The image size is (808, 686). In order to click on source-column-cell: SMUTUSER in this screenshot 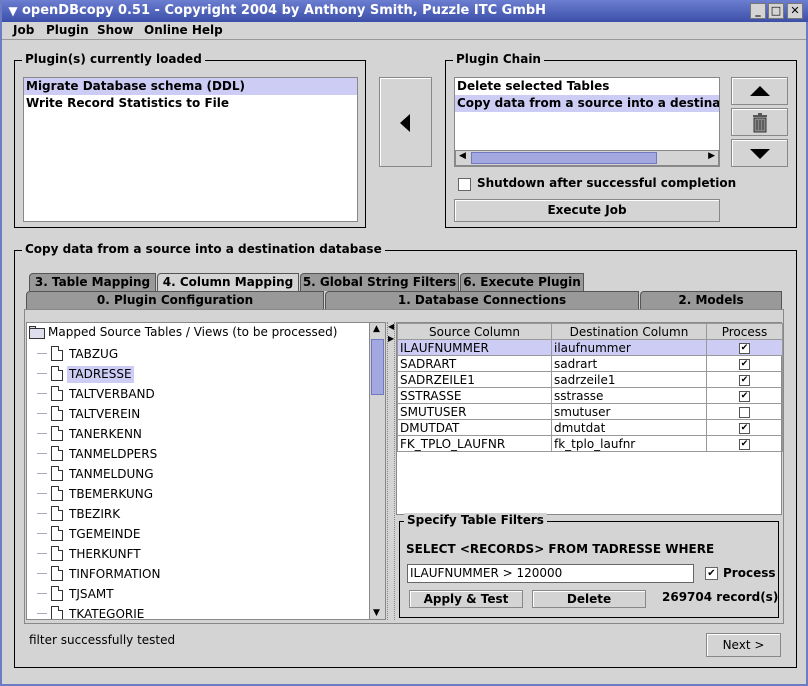, I will do `click(474, 411)`.